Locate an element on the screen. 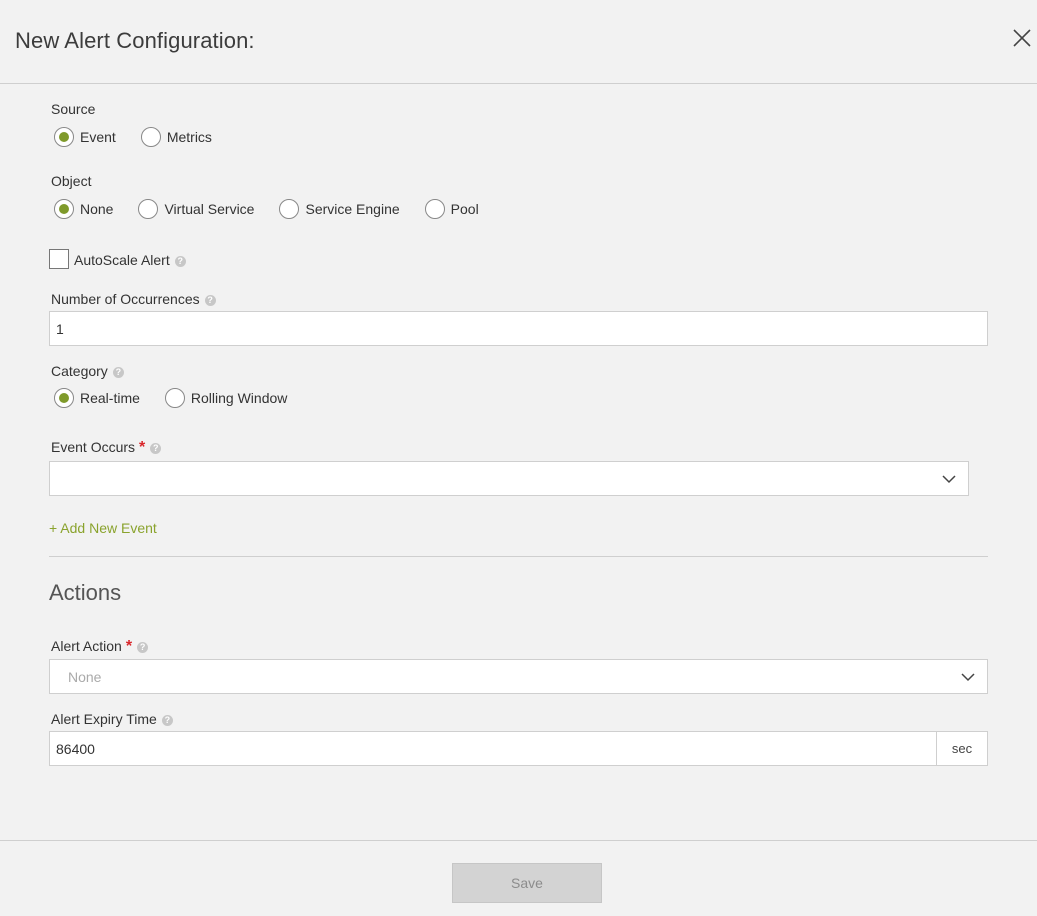 Image resolution: width=1037 pixels, height=916 pixels. alert-action-label-text: Alert Action is located at coordinates (86, 646).